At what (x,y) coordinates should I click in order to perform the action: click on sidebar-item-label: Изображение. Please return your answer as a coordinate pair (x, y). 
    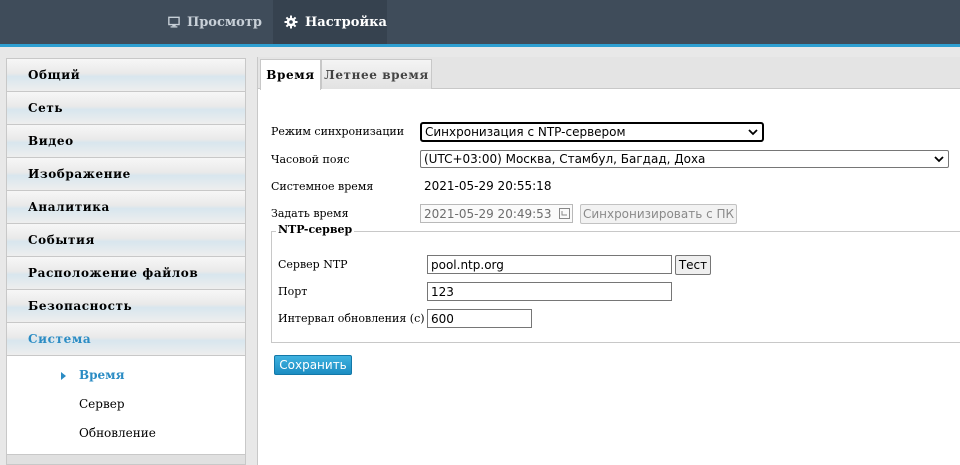
    Looking at the image, I should click on (79, 174).